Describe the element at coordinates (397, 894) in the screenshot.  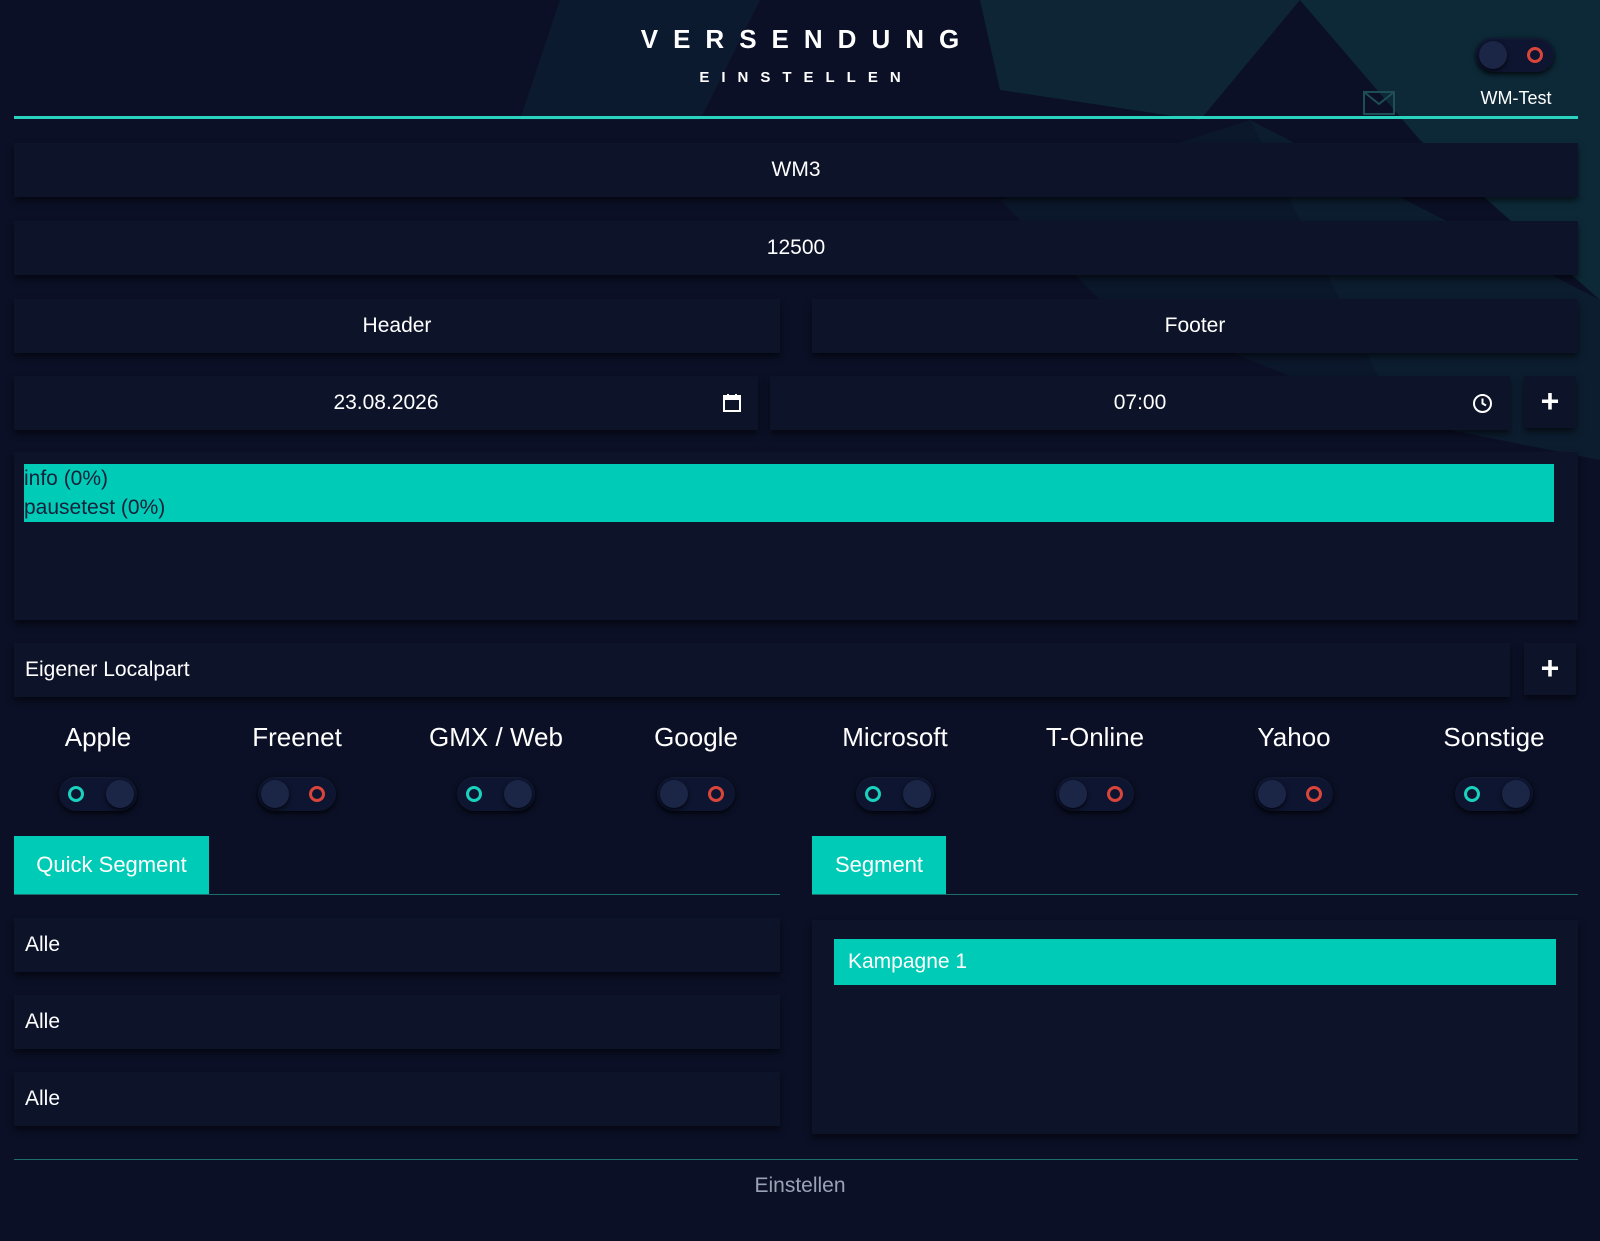
I see `quick-segment-tab-divider` at that location.